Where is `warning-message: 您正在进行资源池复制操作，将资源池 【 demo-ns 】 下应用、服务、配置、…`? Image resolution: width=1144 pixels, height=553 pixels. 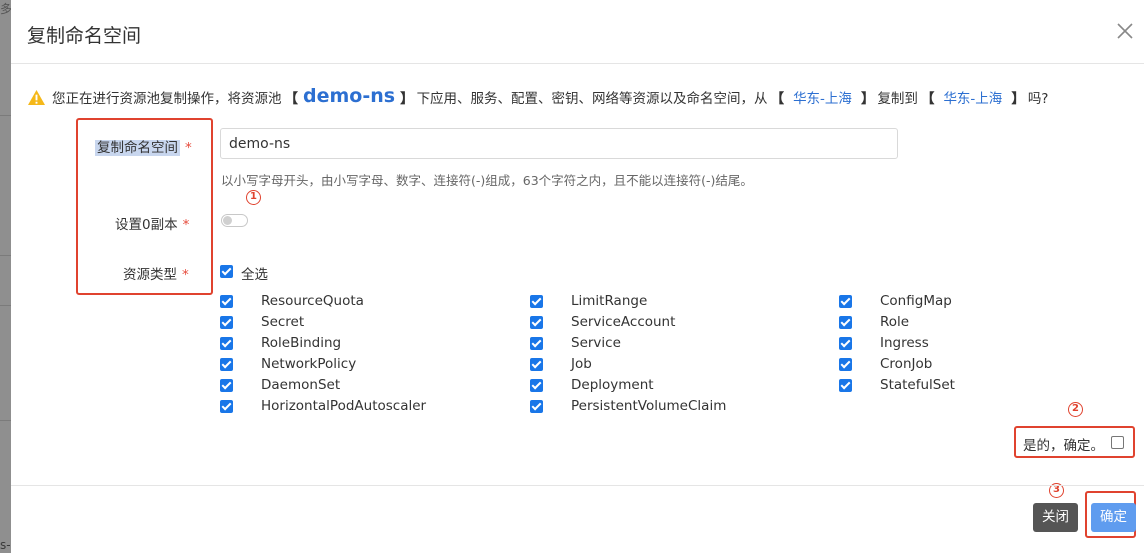
warning-message: 您正在进行资源池复制操作，将资源池 【 demo-ns 】 下应用、服务、配置、… is located at coordinates (538, 96).